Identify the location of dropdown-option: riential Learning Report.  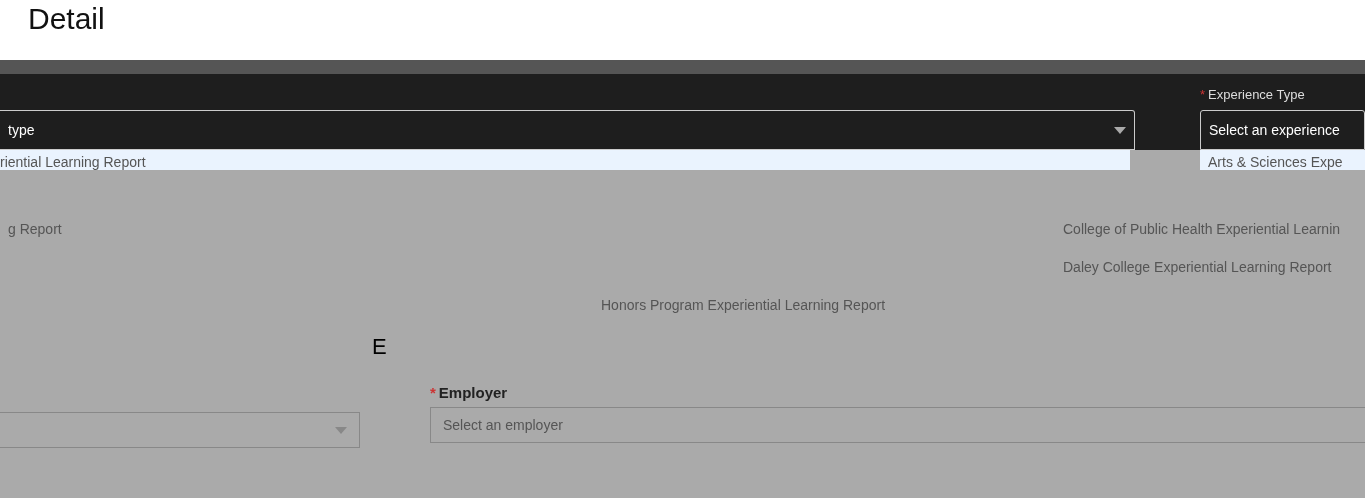
(565, 160).